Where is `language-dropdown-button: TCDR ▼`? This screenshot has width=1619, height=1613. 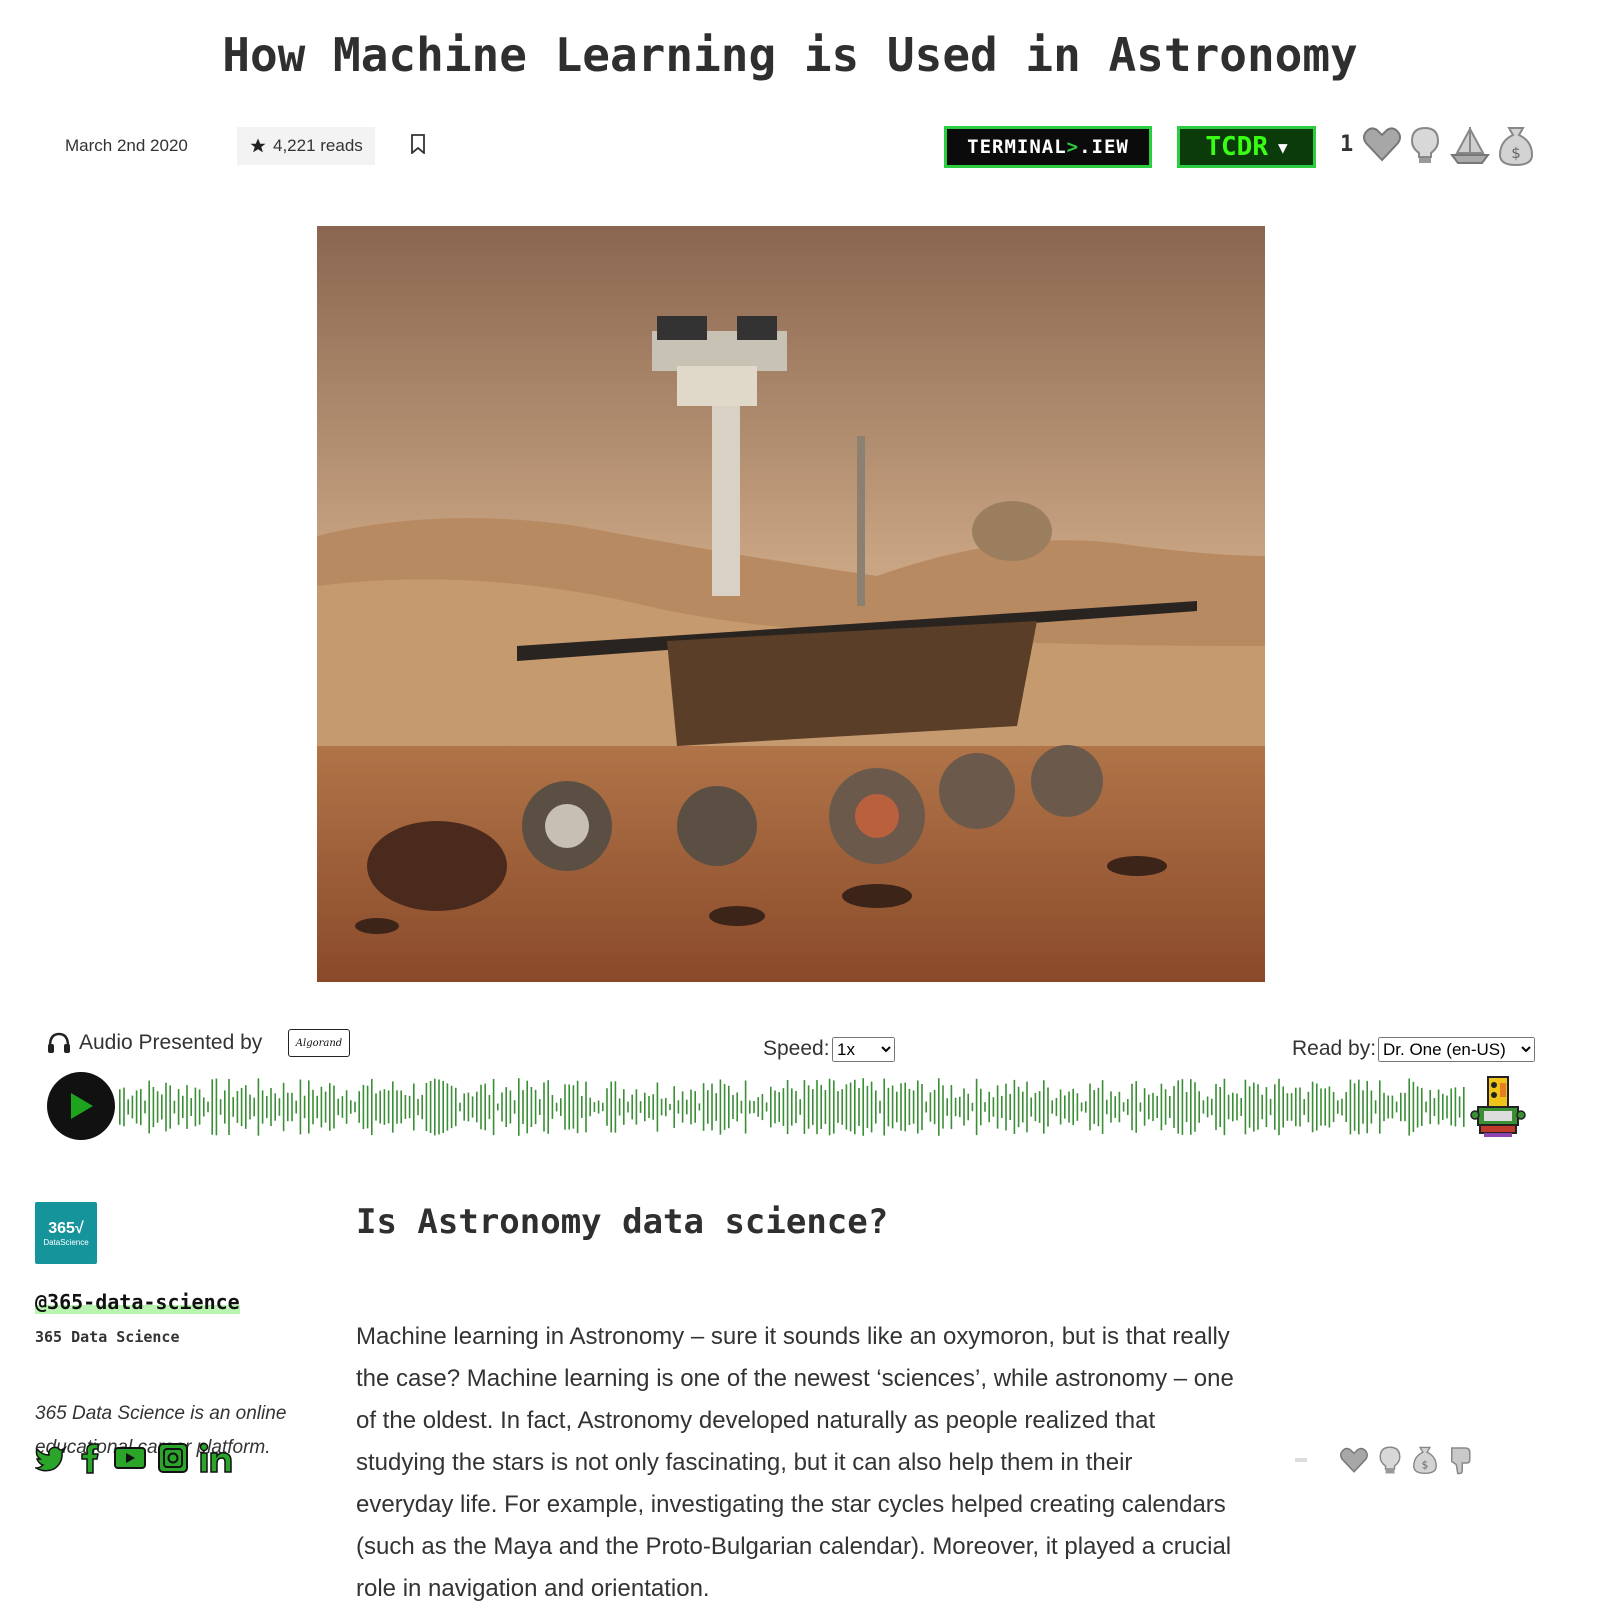 language-dropdown-button: TCDR ▼ is located at coordinates (1246, 147).